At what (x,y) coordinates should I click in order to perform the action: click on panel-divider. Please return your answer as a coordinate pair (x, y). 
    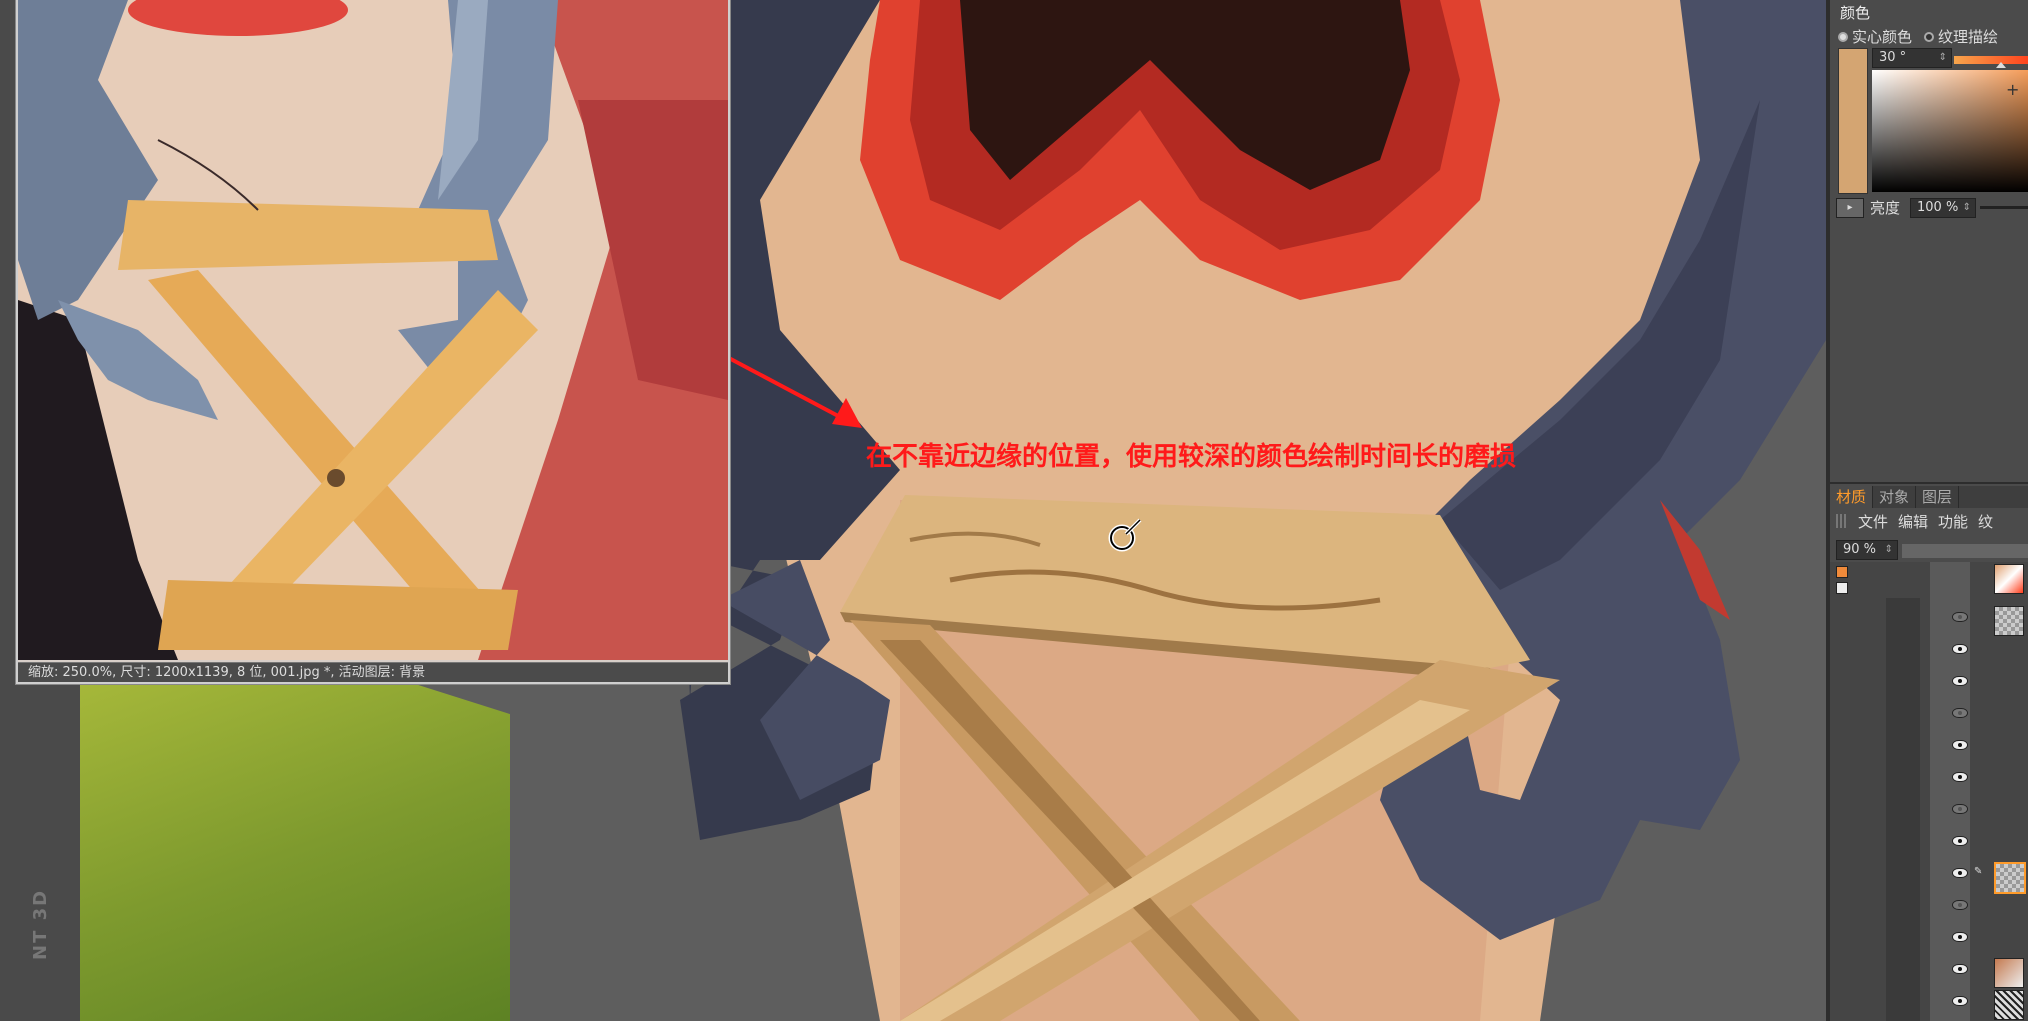
    Looking at the image, I should click on (1929, 483).